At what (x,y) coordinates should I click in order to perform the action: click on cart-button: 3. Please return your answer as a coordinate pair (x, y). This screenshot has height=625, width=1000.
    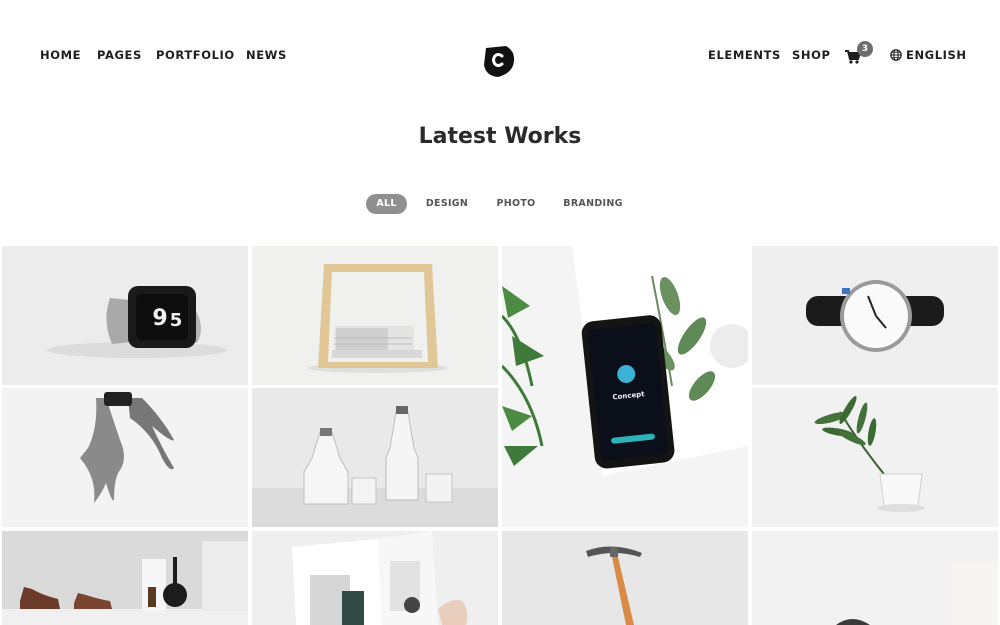
    Looking at the image, I should click on (860, 54).